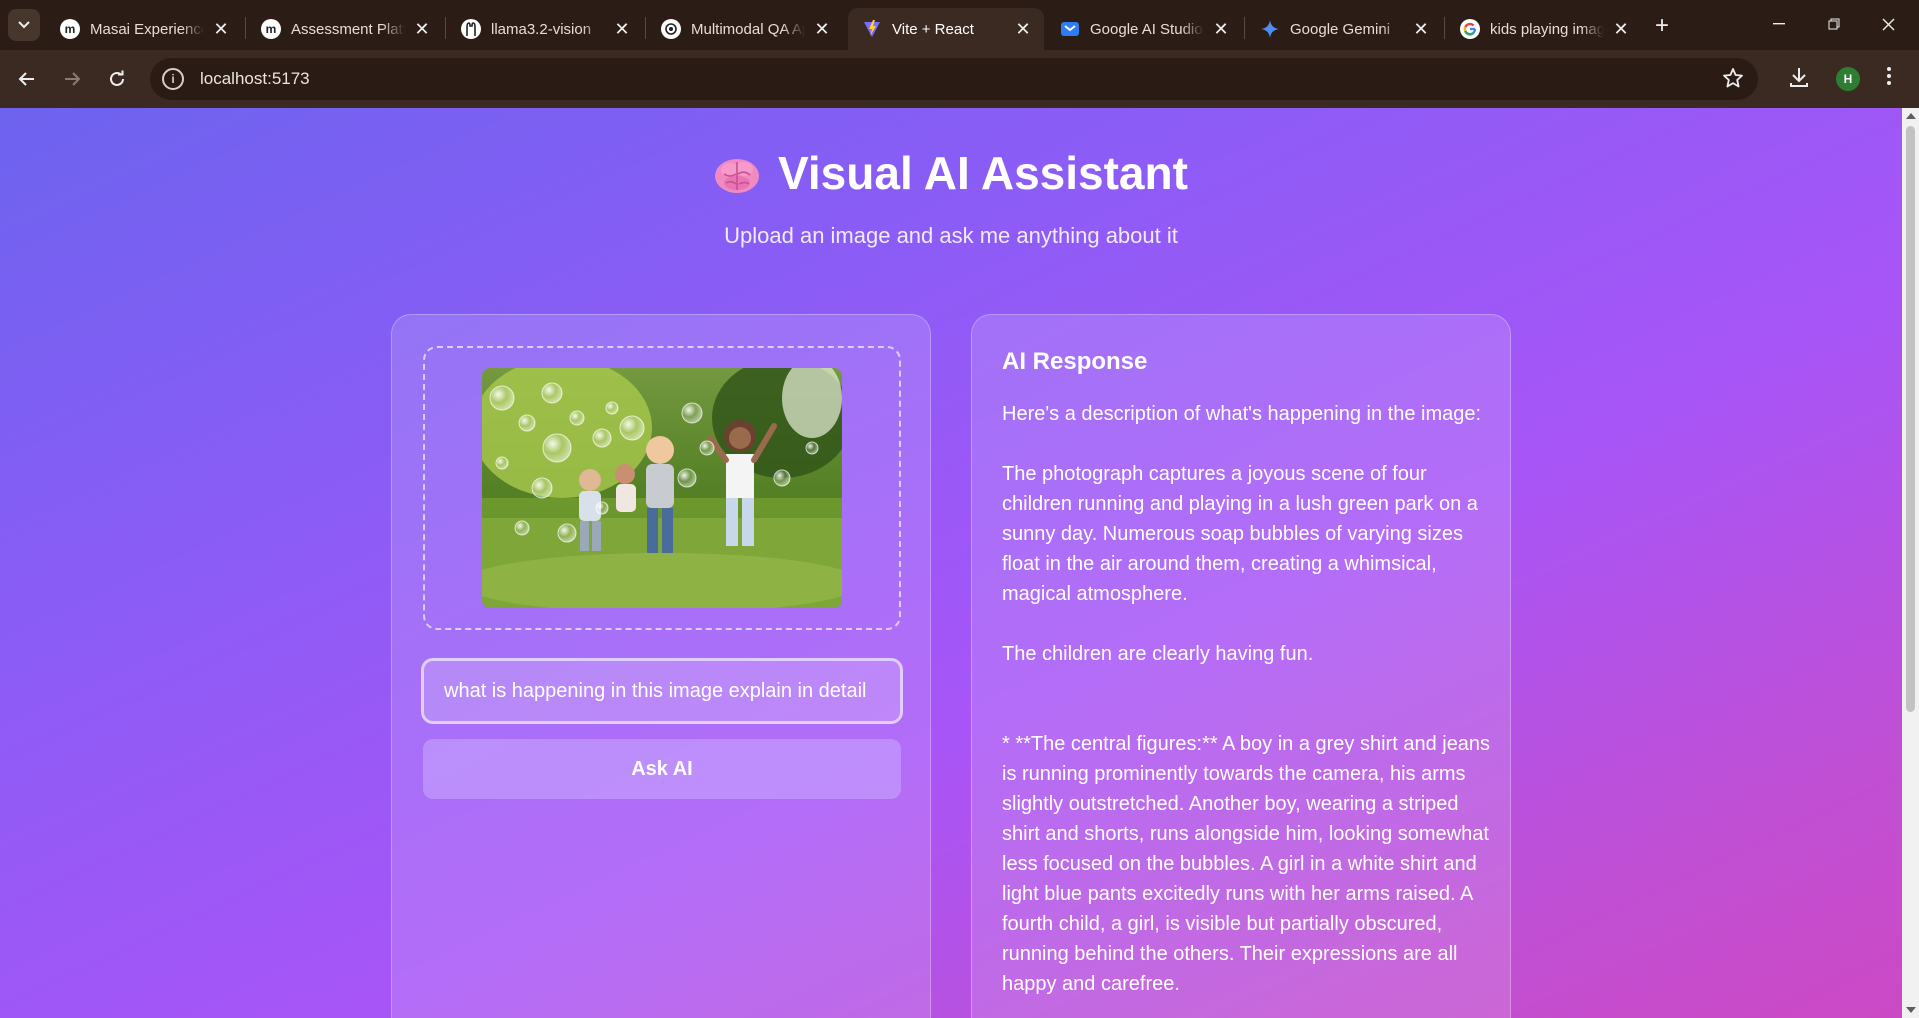 The image size is (1919, 1018). What do you see at coordinates (745, 29) in the screenshot?
I see `tab-multimodal-qa: Multimodal QA App ✕` at bounding box center [745, 29].